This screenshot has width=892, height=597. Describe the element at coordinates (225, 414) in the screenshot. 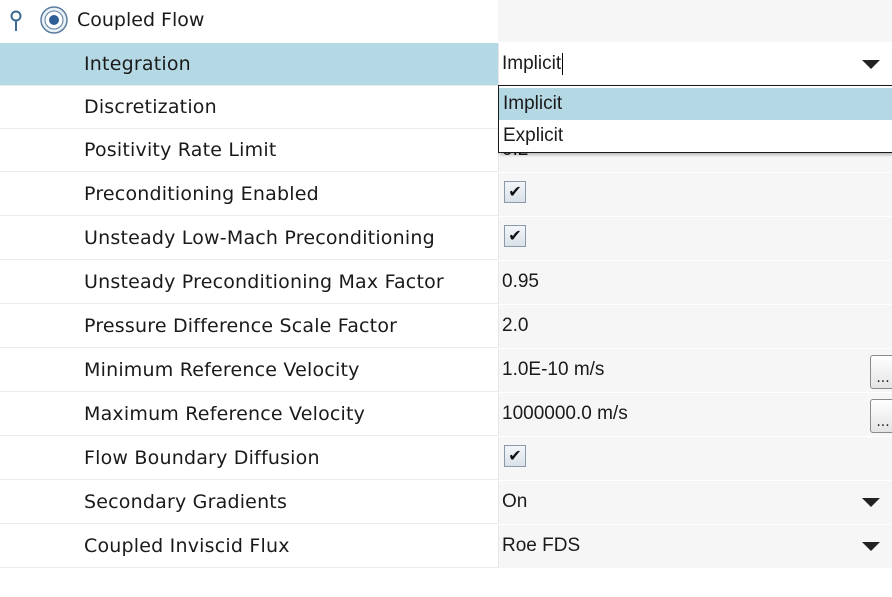

I see `property-label: Maximum Reference Velocity` at that location.